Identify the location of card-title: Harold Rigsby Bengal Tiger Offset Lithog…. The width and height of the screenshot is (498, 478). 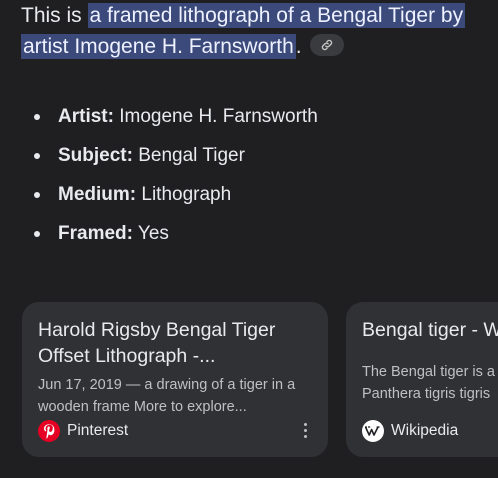
(178, 343).